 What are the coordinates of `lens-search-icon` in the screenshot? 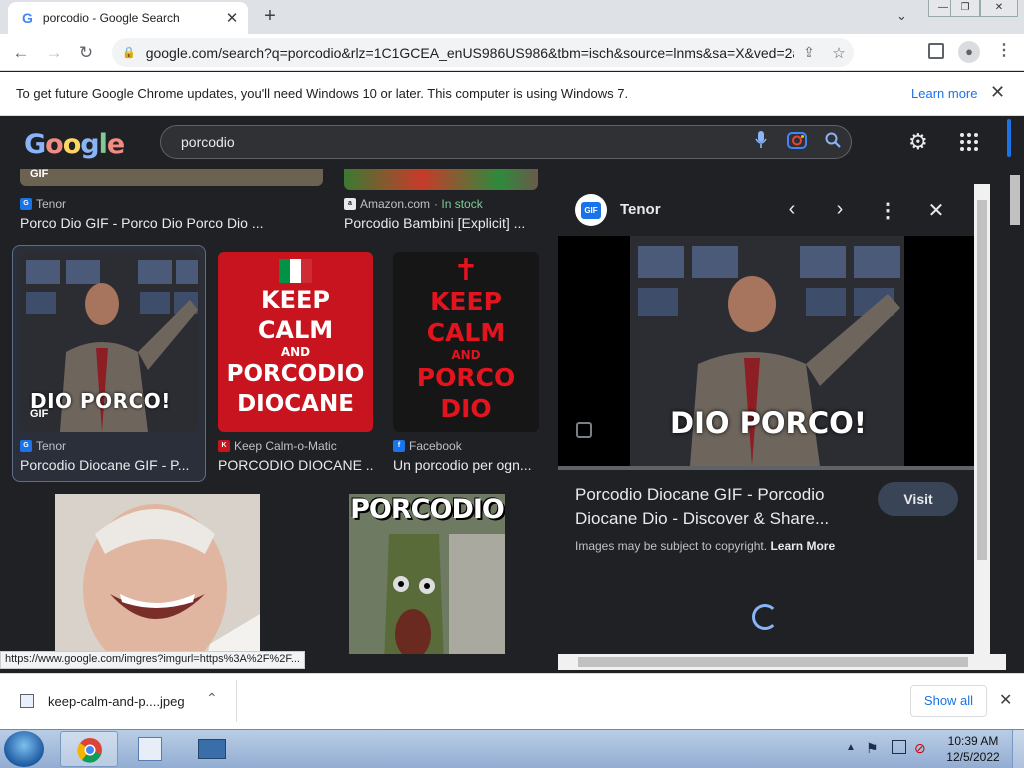 It's located at (584, 430).